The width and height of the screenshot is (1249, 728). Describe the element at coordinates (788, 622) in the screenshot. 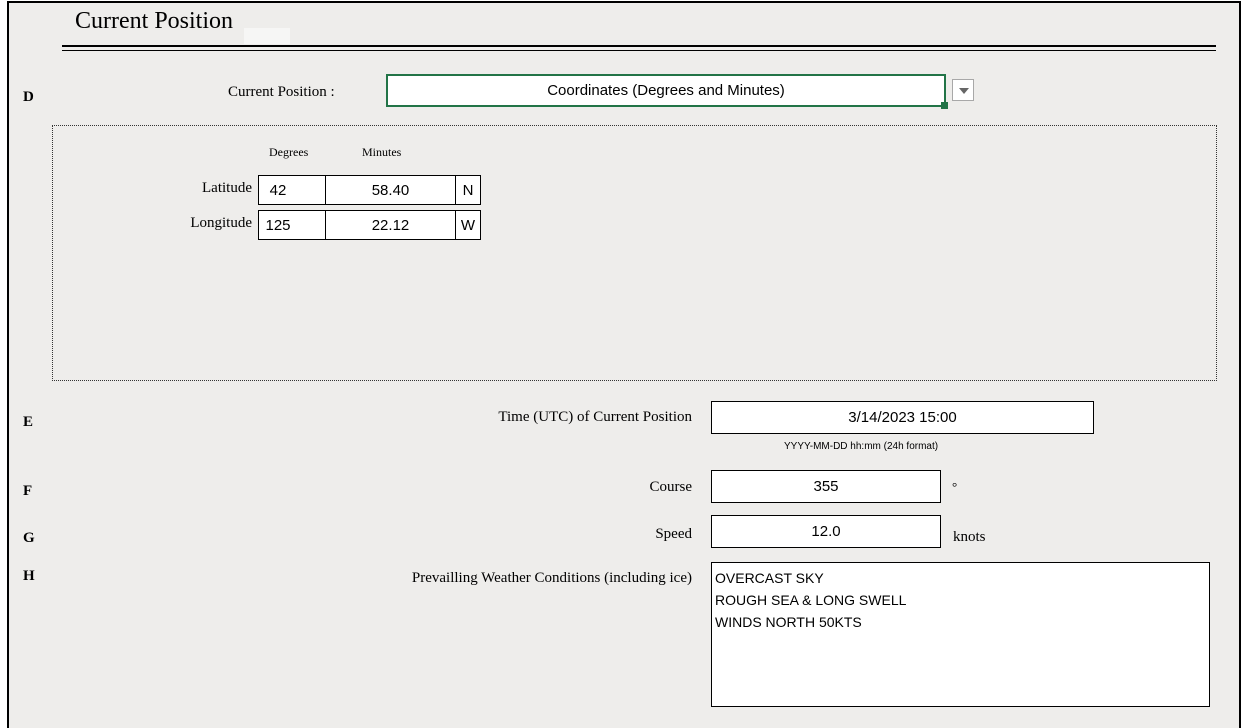

I see `weather-line: WINDS NORTH 50KTS` at that location.